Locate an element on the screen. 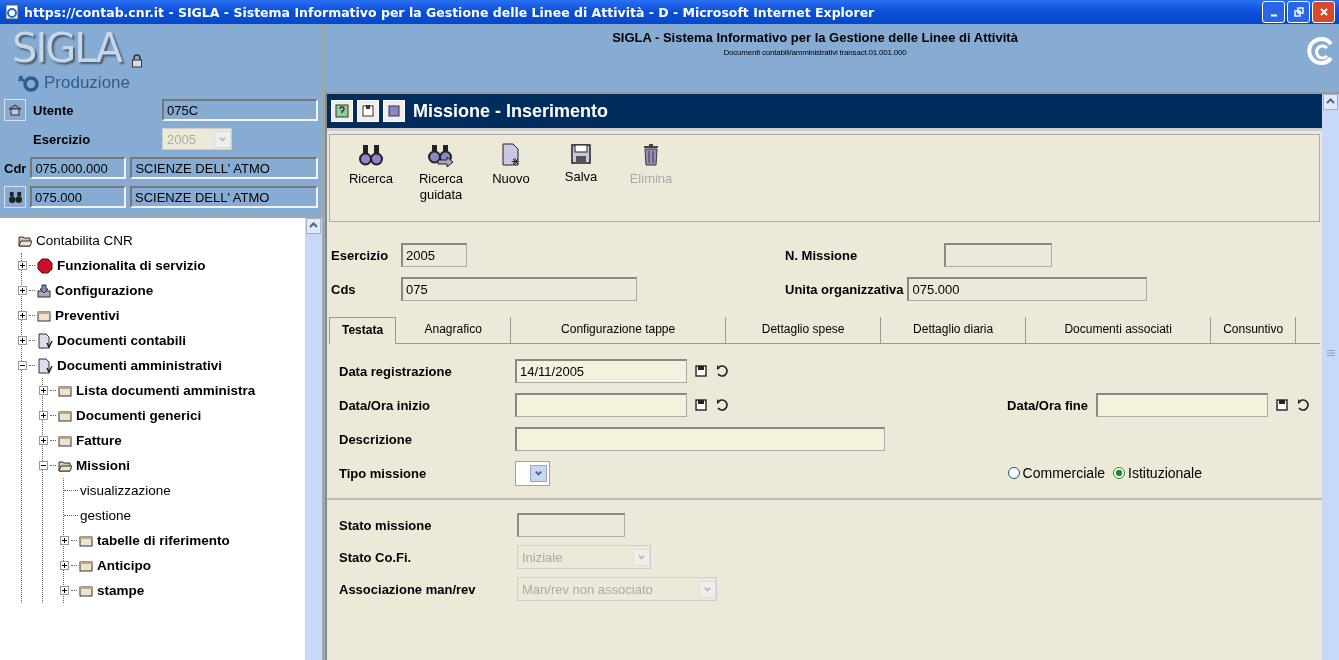 The height and width of the screenshot is (660, 1339). tree-item: Documenti contabili is located at coordinates (121, 340).